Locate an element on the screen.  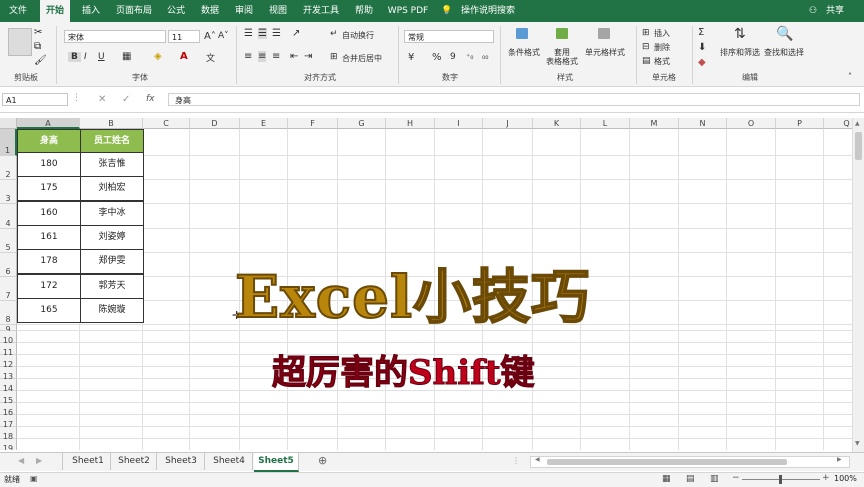
table-format-button: 套用 表格格式 is located at coordinates (562, 57).